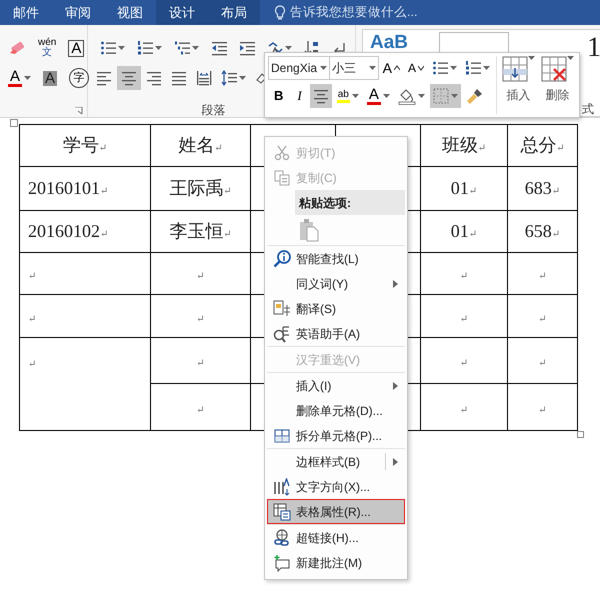 This screenshot has height=604, width=600. Describe the element at coordinates (543, 188) in the screenshot. I see `table-cell: 683↵` at that location.